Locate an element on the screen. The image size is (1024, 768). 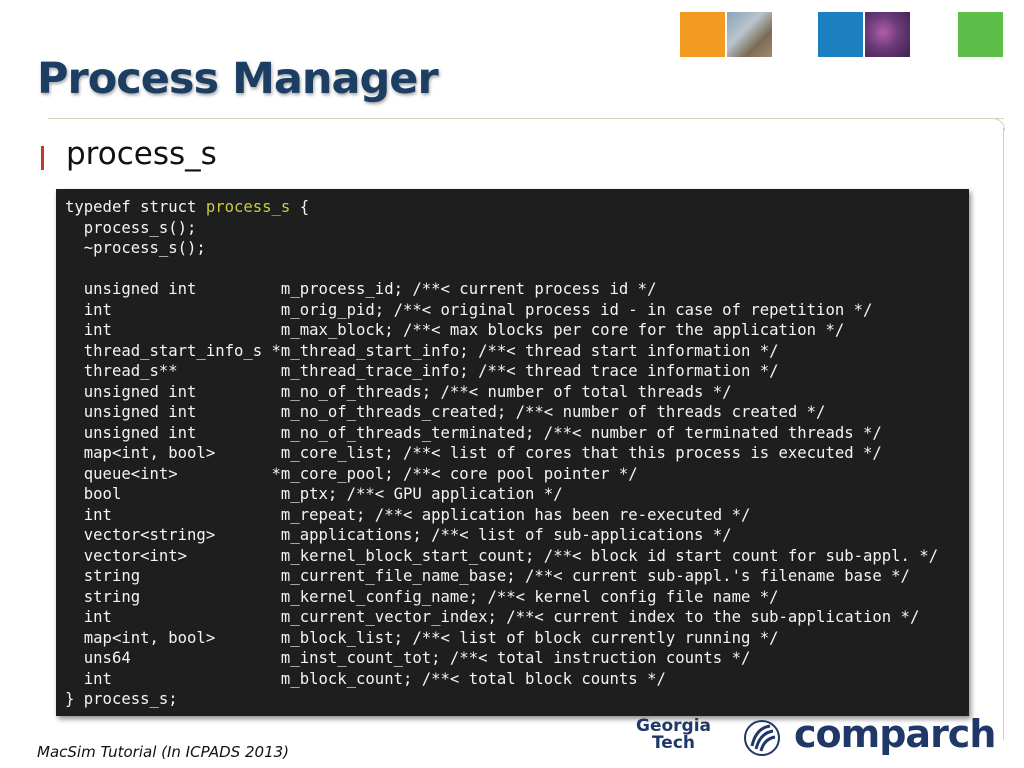
code-line-typedef: typedef struct is located at coordinates (135, 207).